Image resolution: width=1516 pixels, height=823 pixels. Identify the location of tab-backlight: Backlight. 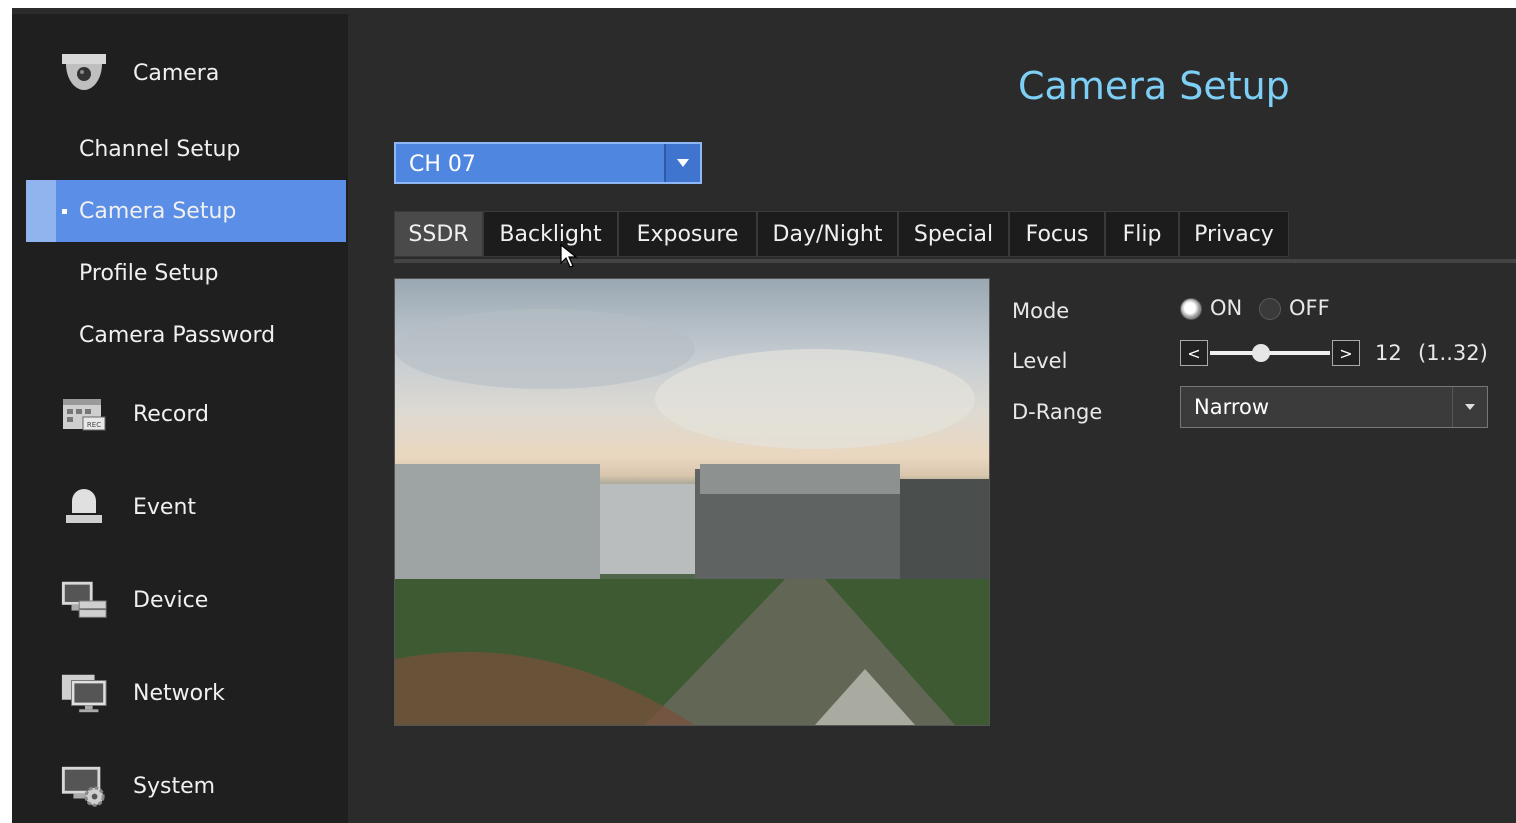
(550, 234).